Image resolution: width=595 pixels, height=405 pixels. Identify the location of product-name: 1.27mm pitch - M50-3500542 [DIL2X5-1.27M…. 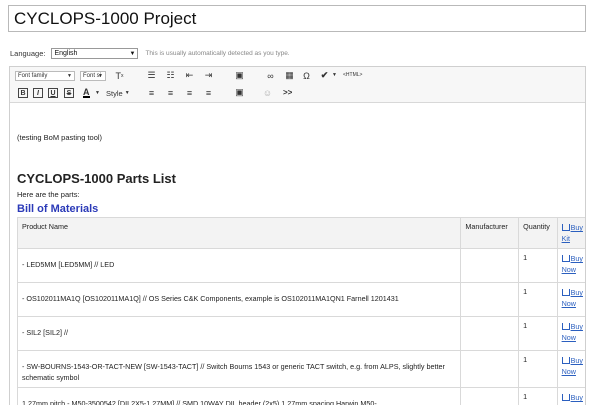
(199, 402).